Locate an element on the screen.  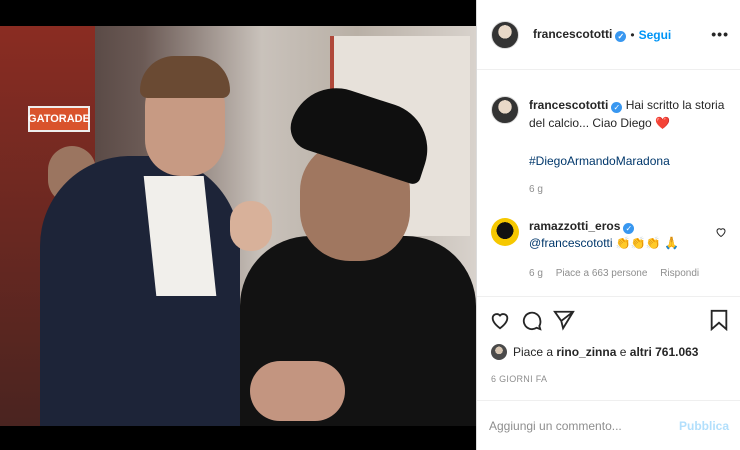
commenter-username: ramazzotti_eros is located at coordinates (574, 226).